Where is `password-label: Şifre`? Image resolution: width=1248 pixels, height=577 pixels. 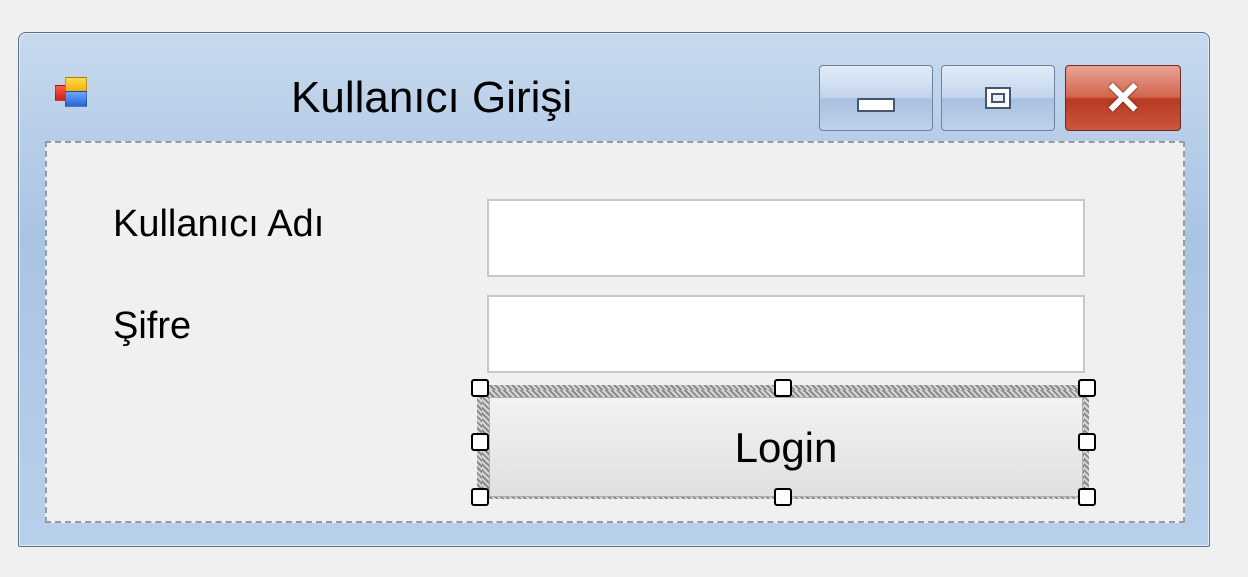
password-label: Şifre is located at coordinates (152, 326).